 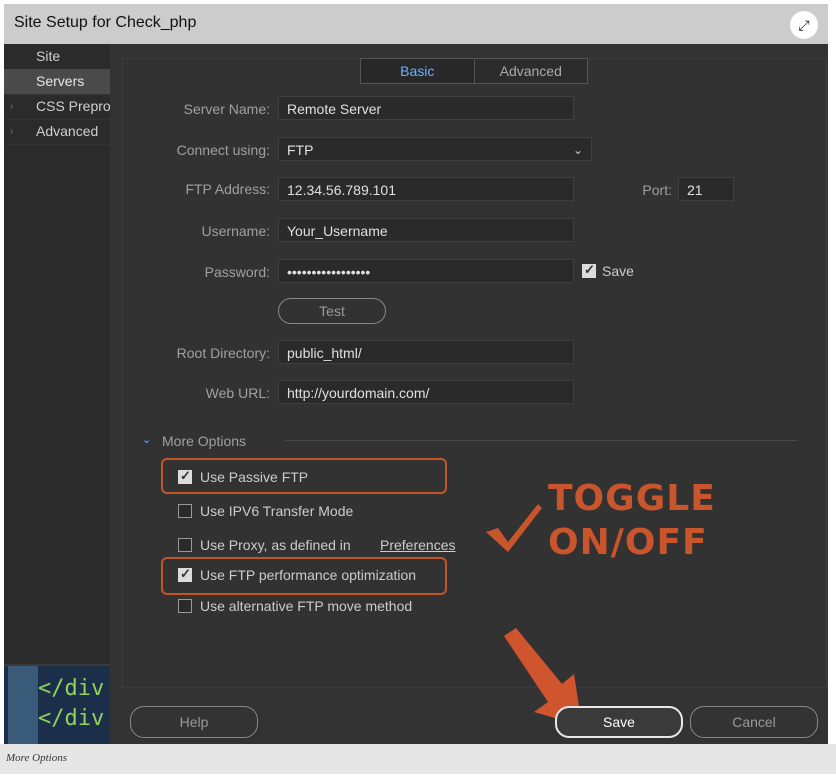 I want to click on password-field: •••••••••••••••••, so click(x=426, y=271).